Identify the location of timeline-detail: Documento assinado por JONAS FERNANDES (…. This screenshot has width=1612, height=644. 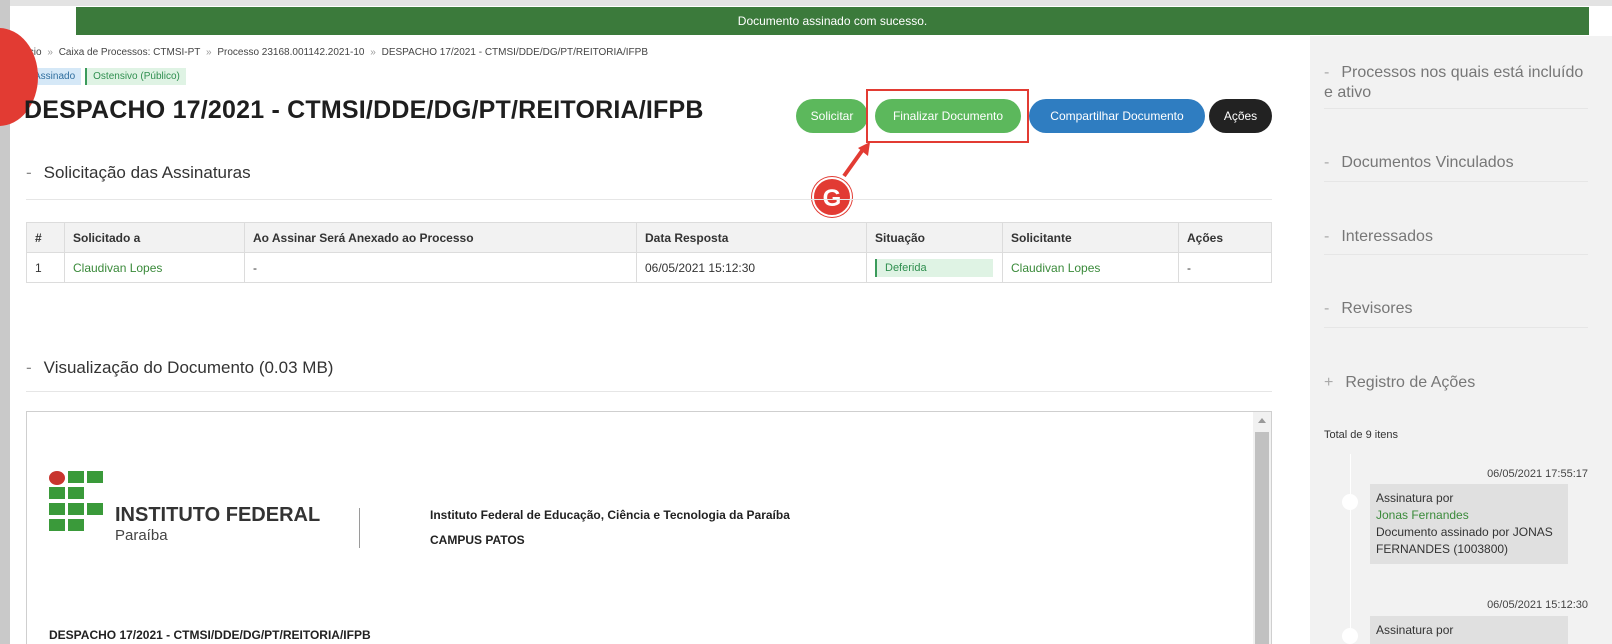
(1464, 540).